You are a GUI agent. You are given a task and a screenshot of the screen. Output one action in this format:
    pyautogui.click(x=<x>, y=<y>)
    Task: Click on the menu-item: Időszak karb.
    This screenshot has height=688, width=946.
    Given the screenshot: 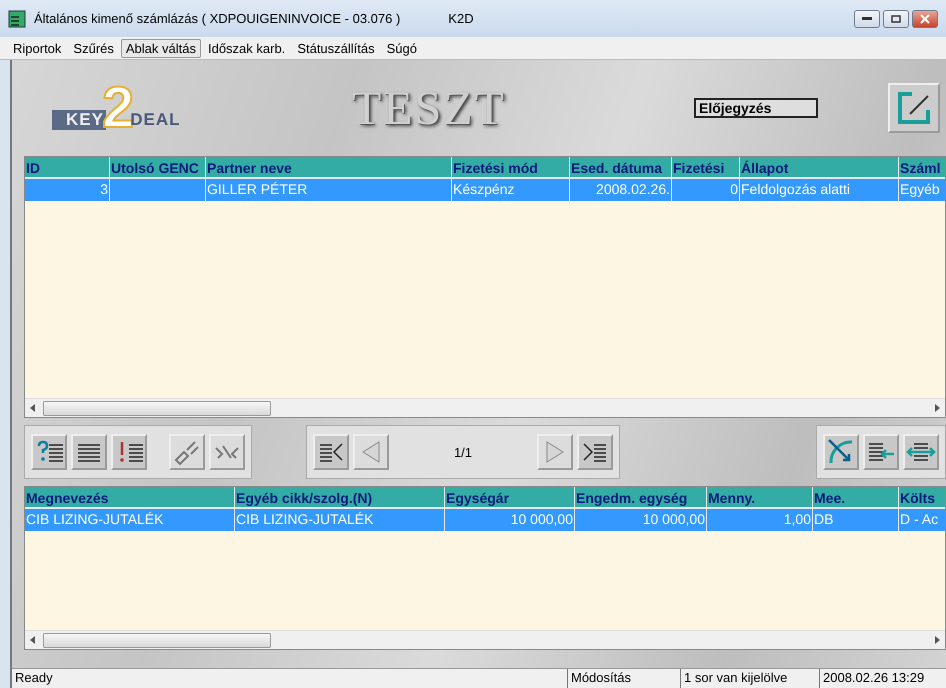 What is the action you would take?
    pyautogui.click(x=246, y=48)
    